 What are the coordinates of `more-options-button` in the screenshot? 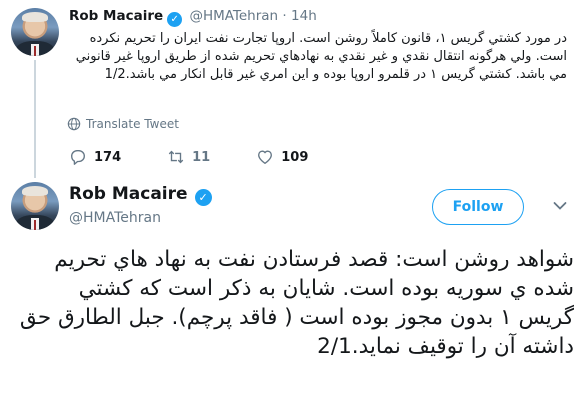 It's located at (560, 206).